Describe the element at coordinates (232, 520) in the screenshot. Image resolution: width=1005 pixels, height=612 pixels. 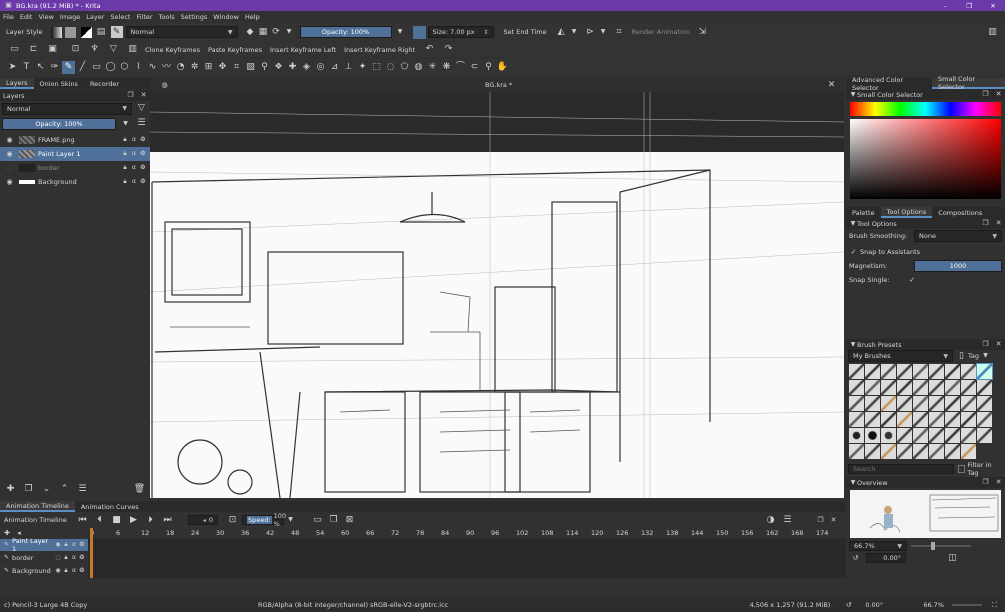
I see `frame-range-icon: ⊡` at that location.